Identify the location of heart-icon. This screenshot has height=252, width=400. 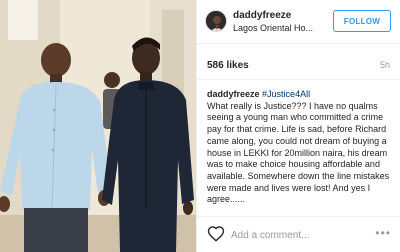
(216, 234).